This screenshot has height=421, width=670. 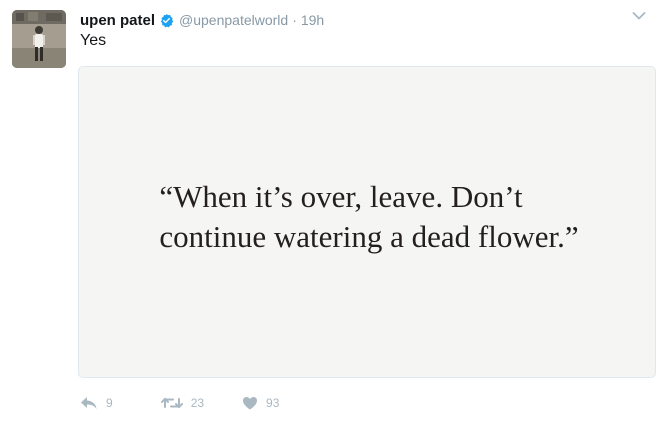 What do you see at coordinates (273, 403) in the screenshot?
I see `like-count: 93` at bounding box center [273, 403].